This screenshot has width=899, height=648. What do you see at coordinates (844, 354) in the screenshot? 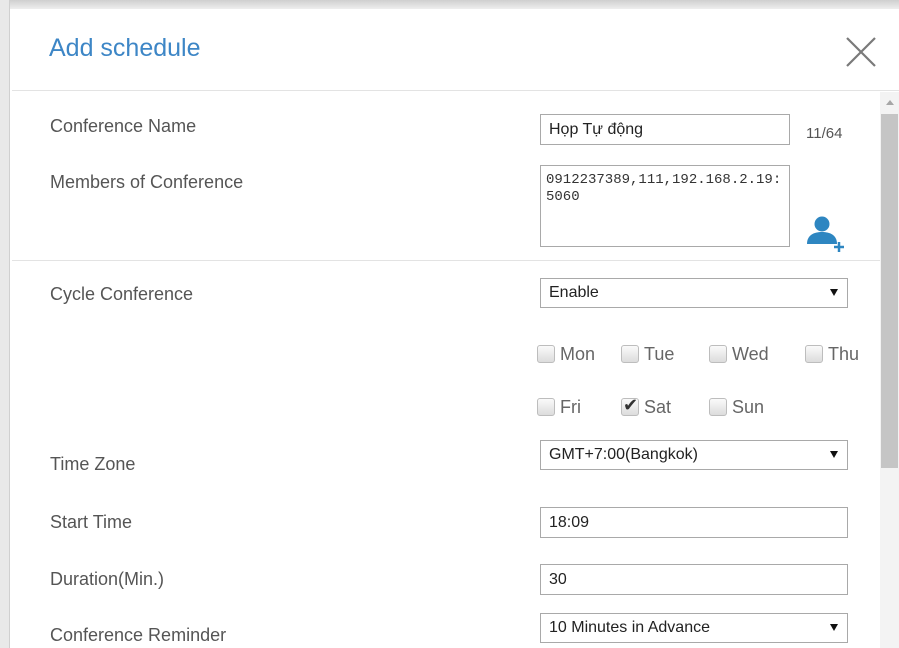
I see `day-label: Thu` at bounding box center [844, 354].